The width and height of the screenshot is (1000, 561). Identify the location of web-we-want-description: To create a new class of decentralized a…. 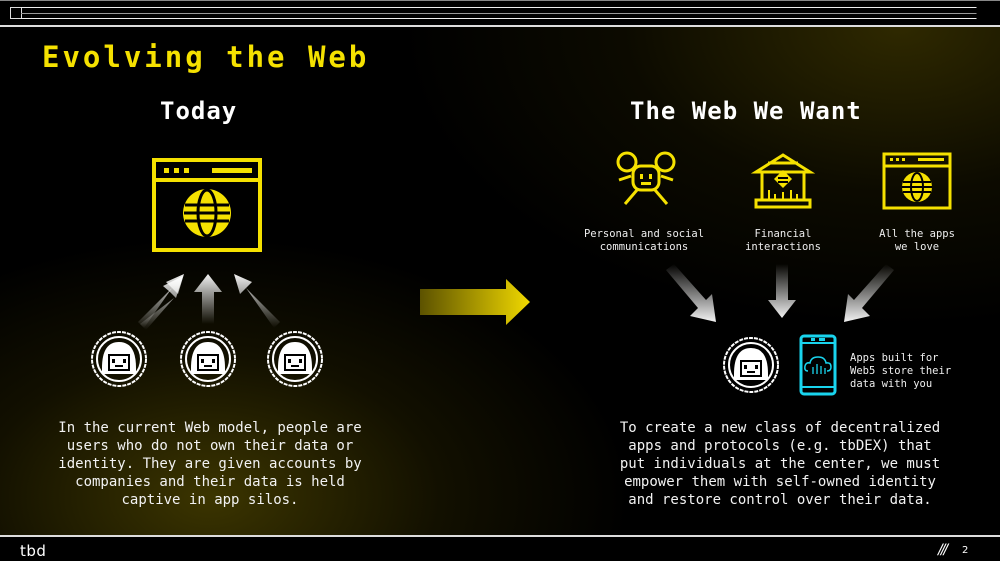
(780, 464).